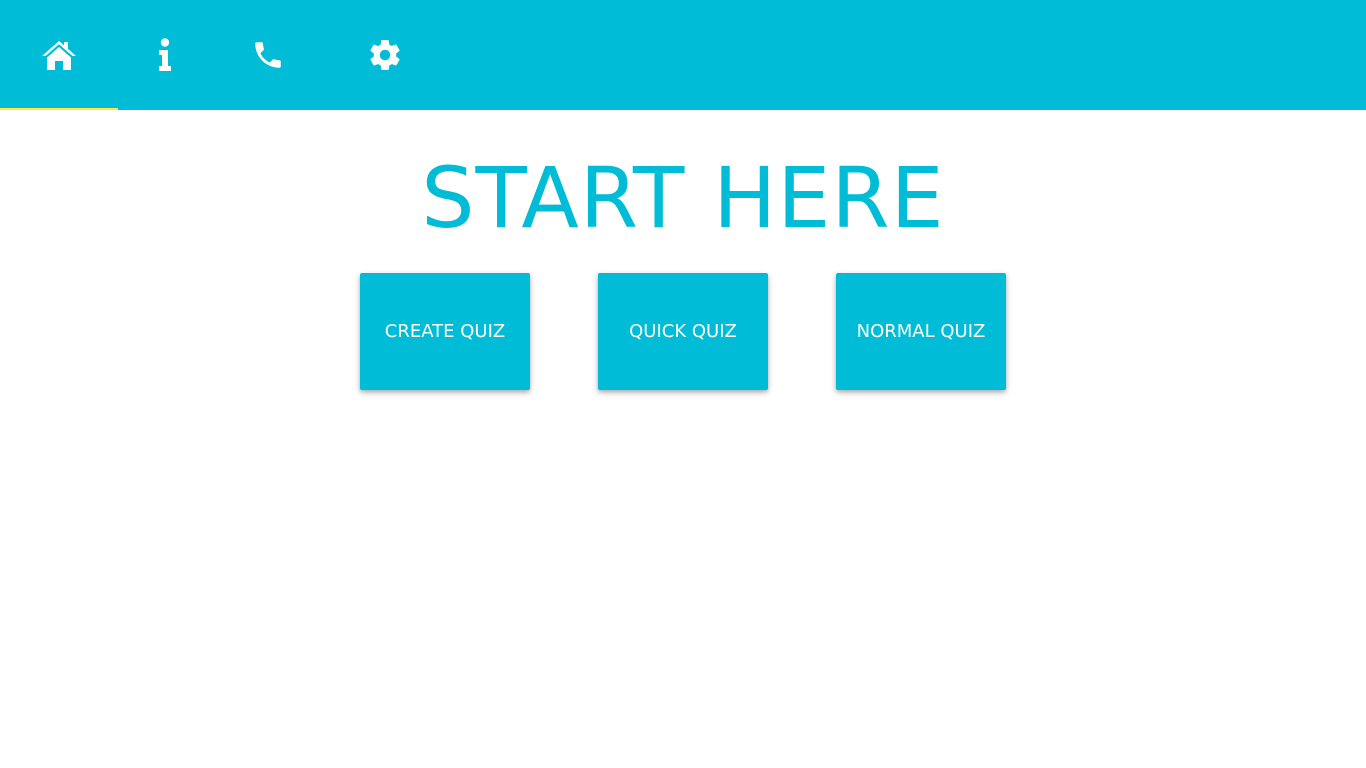  Describe the element at coordinates (921, 331) in the screenshot. I see `normal-quiz-button: NORMAL QUIZ` at that location.